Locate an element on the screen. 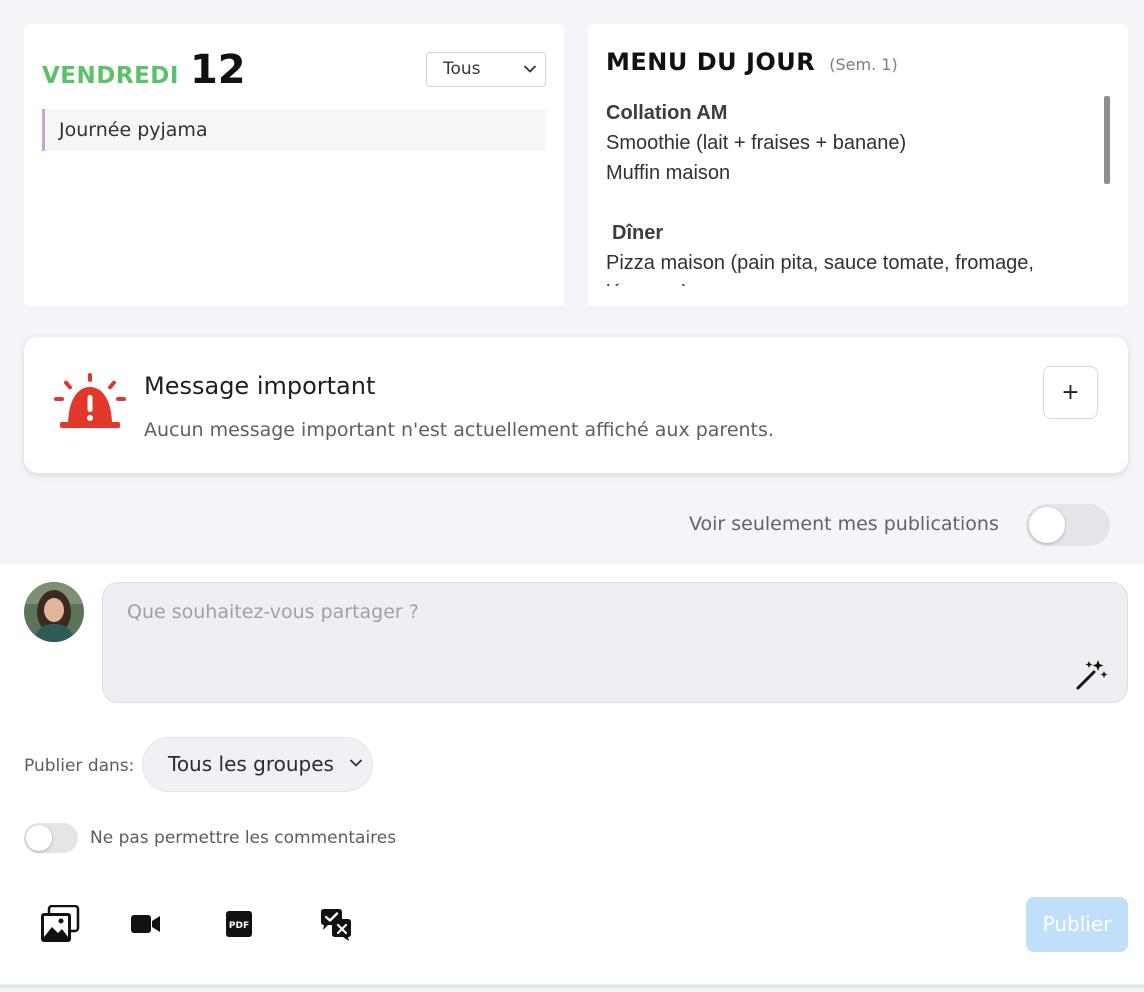 The width and height of the screenshot is (1144, 992). groups-select: Tous les groupes is located at coordinates (257, 764).